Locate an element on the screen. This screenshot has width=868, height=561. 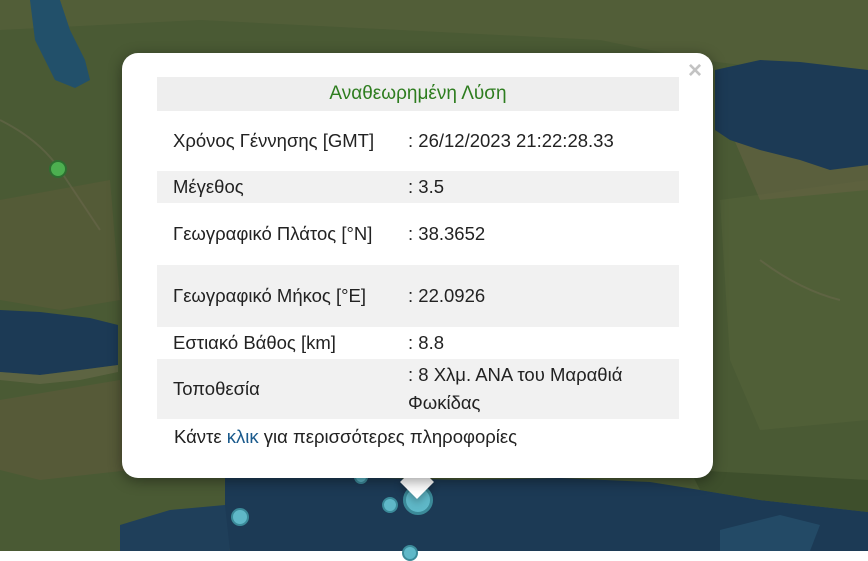
more-info-post: για περισσότερες πληροφορίες is located at coordinates (390, 436).